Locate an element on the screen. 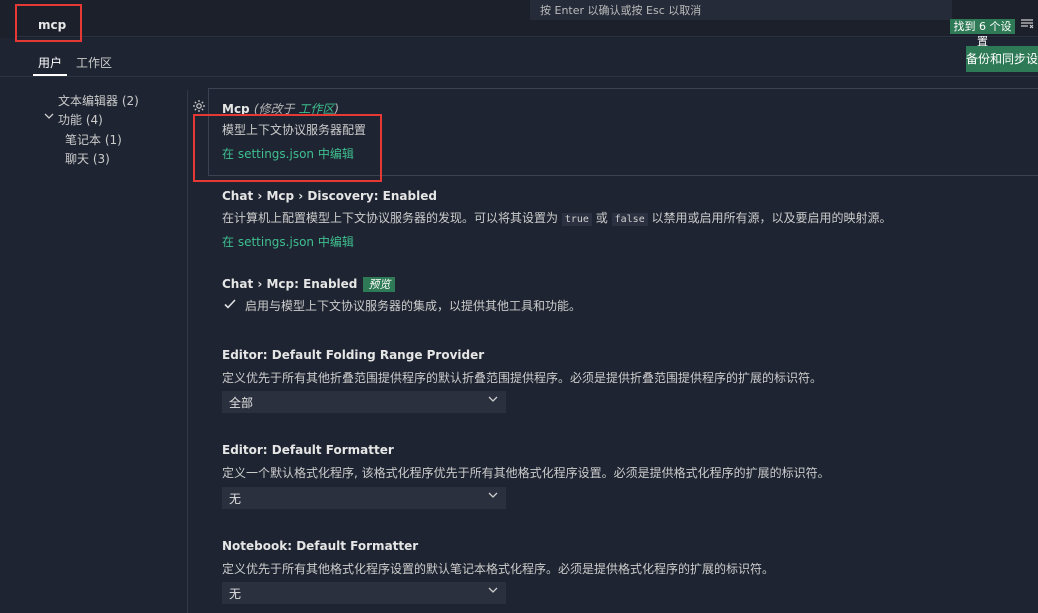  results-count-badge: 找到 6 个设置 is located at coordinates (982, 33).